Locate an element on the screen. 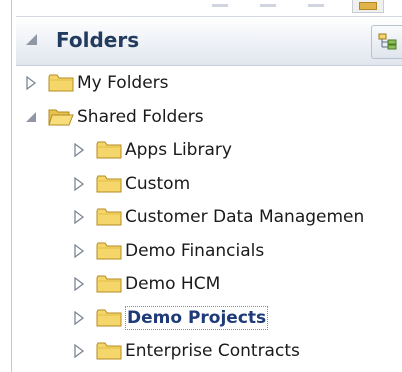 This screenshot has height=372, width=402. tree-item-label: Enterprise Contracts is located at coordinates (212, 351).